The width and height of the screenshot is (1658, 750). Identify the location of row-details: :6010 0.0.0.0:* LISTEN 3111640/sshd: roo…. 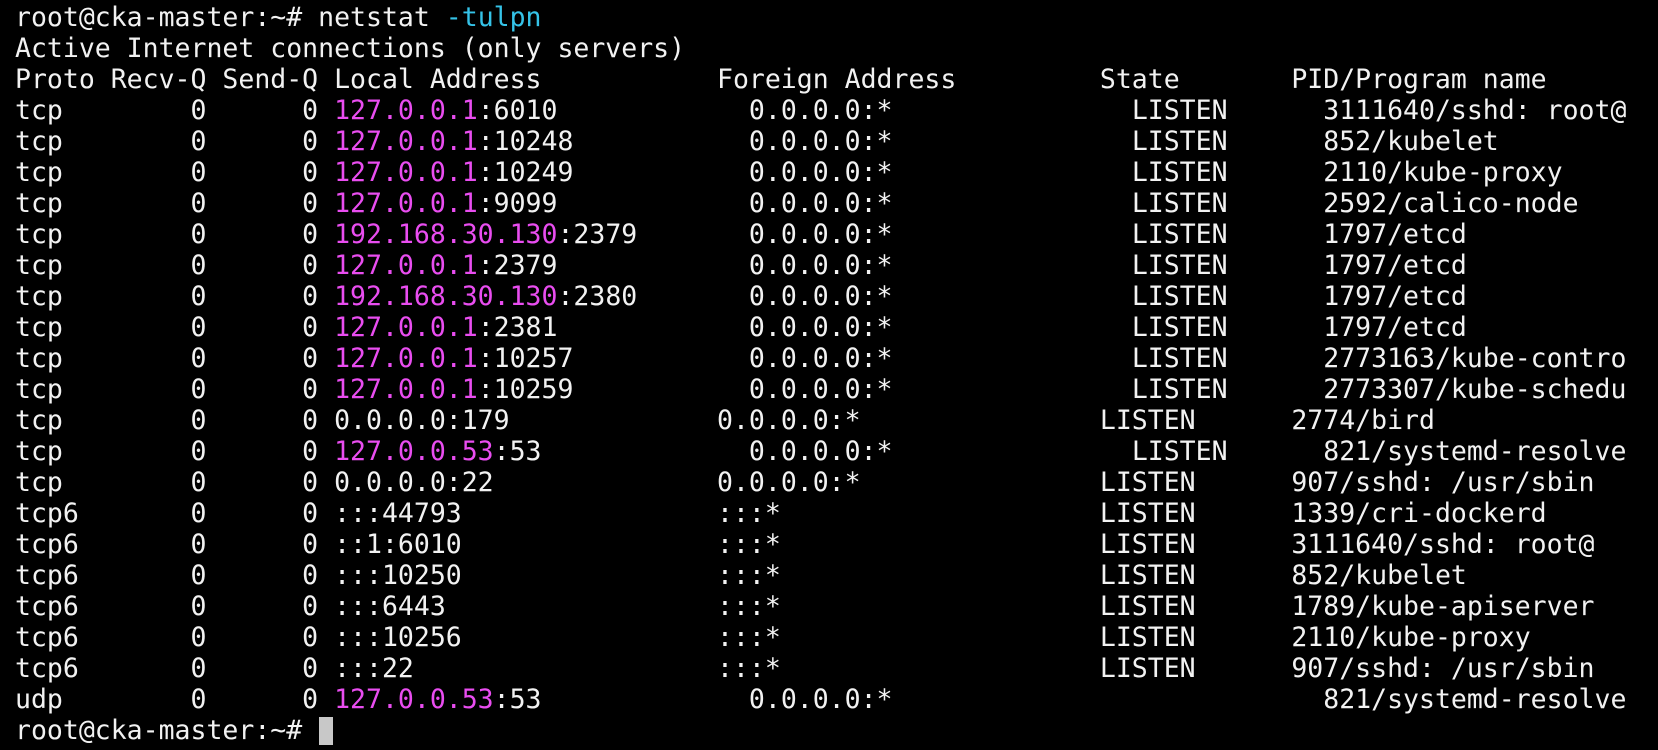
(1052, 110).